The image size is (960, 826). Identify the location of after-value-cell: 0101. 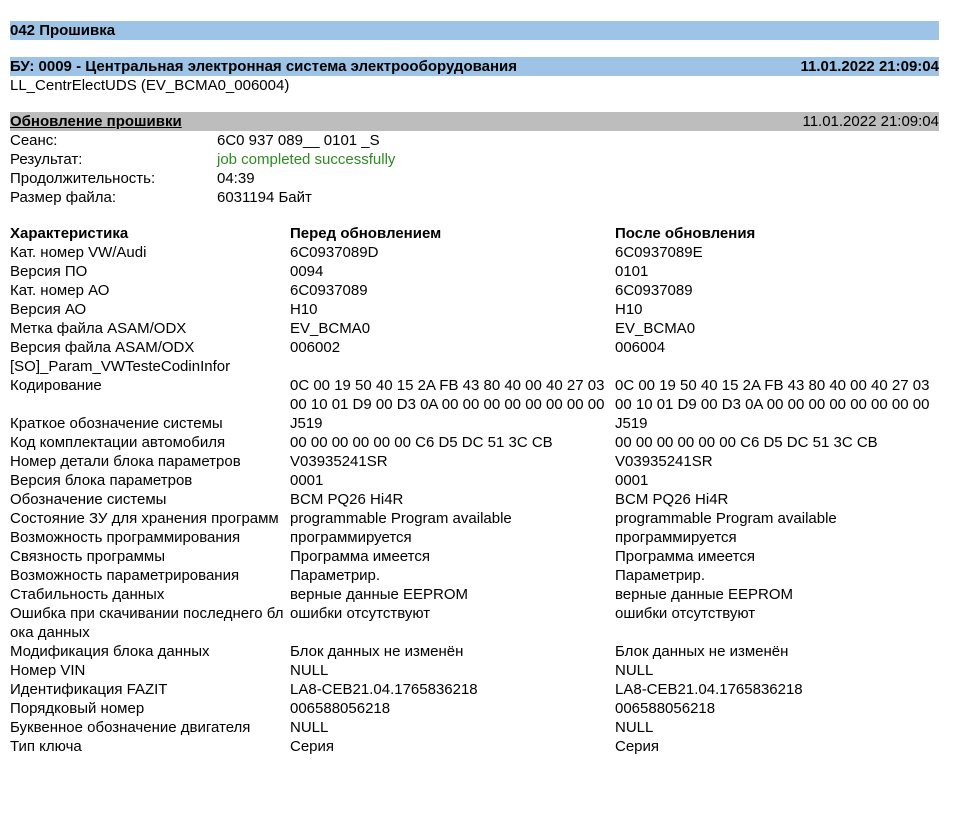
(632, 271).